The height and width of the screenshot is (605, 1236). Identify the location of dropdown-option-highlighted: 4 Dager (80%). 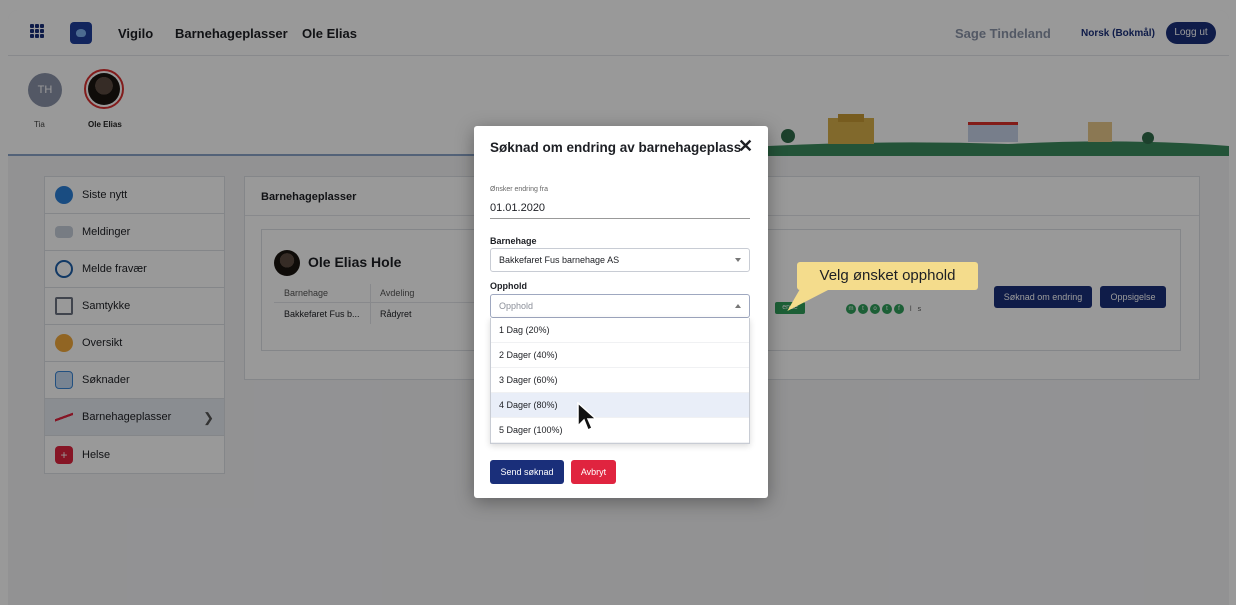
(620, 405).